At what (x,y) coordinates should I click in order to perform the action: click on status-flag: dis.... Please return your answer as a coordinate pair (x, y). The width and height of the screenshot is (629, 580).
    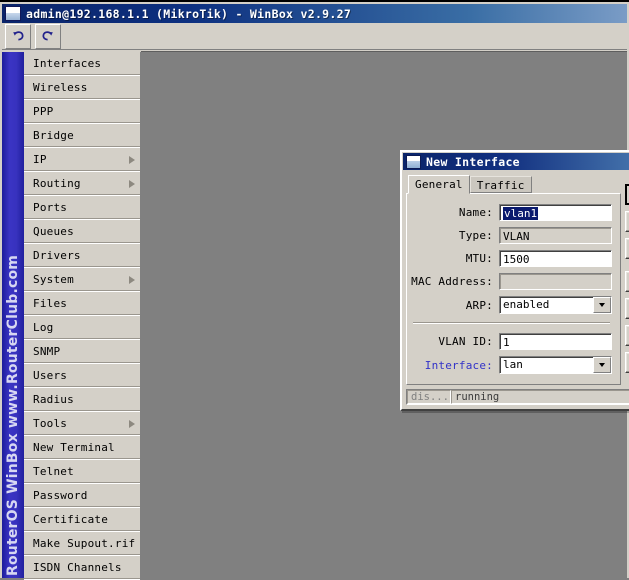
    Looking at the image, I should click on (429, 397).